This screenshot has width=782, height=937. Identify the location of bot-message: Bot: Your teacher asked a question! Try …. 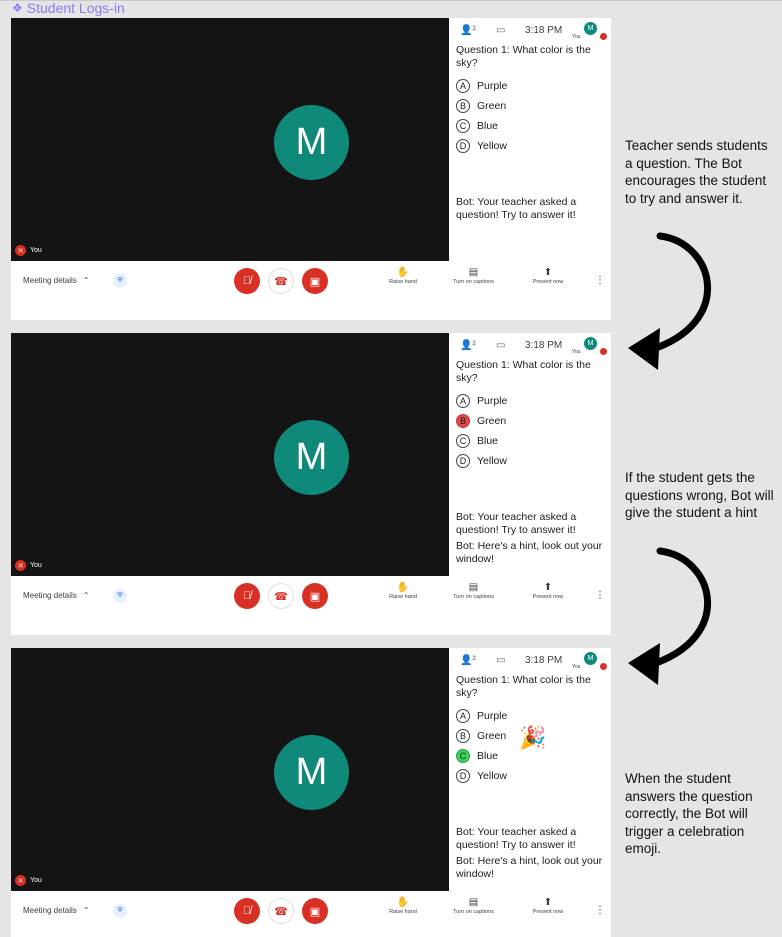
(516, 208).